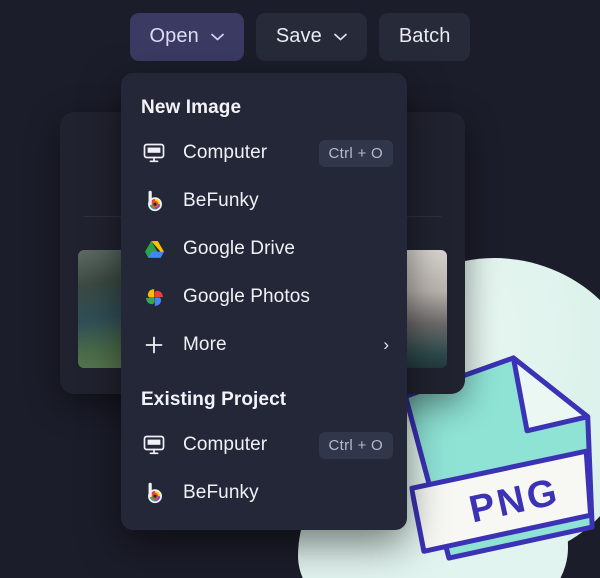  Describe the element at coordinates (264, 201) in the screenshot. I see `menu-item-new-image-befunky: BeFunky` at that location.